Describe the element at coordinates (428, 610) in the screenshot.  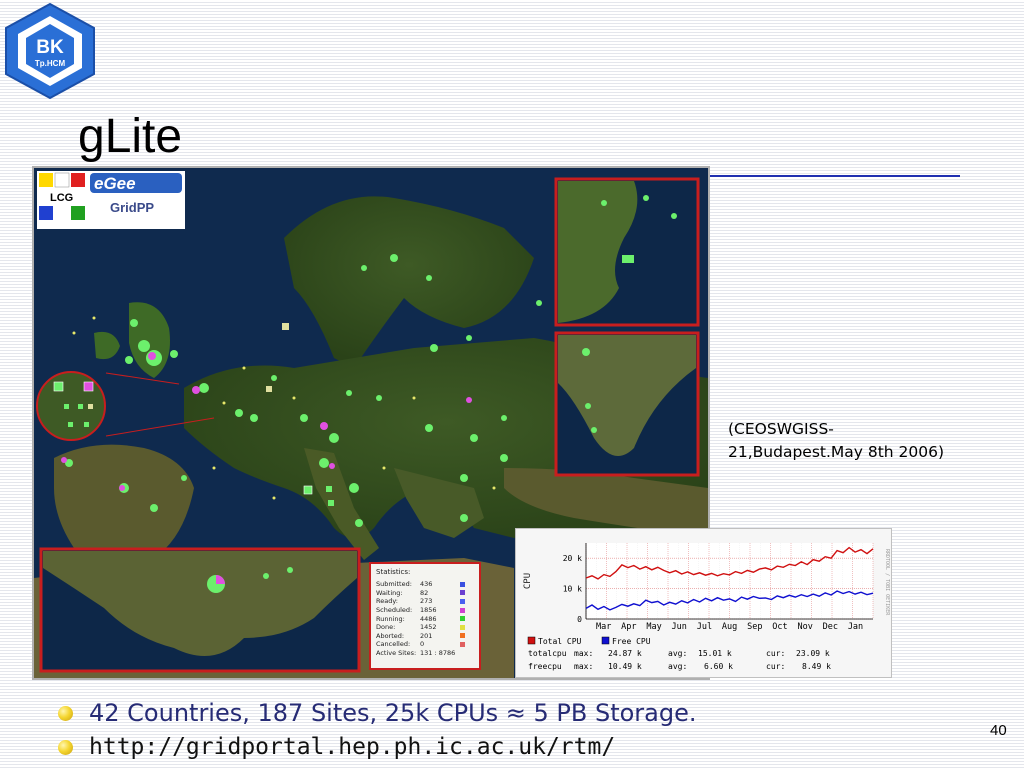
I see `stat-value: 1856` at that location.